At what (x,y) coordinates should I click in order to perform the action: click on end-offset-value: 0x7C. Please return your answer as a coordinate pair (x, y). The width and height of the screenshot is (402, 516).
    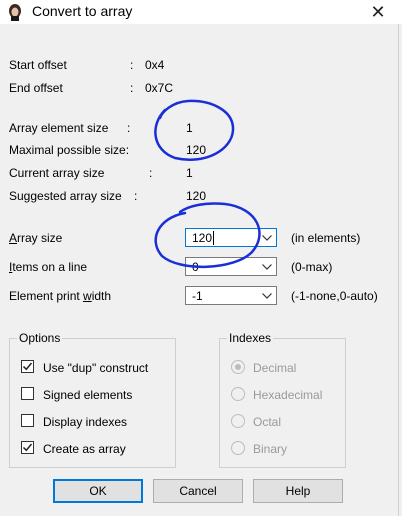
    Looking at the image, I should click on (159, 88).